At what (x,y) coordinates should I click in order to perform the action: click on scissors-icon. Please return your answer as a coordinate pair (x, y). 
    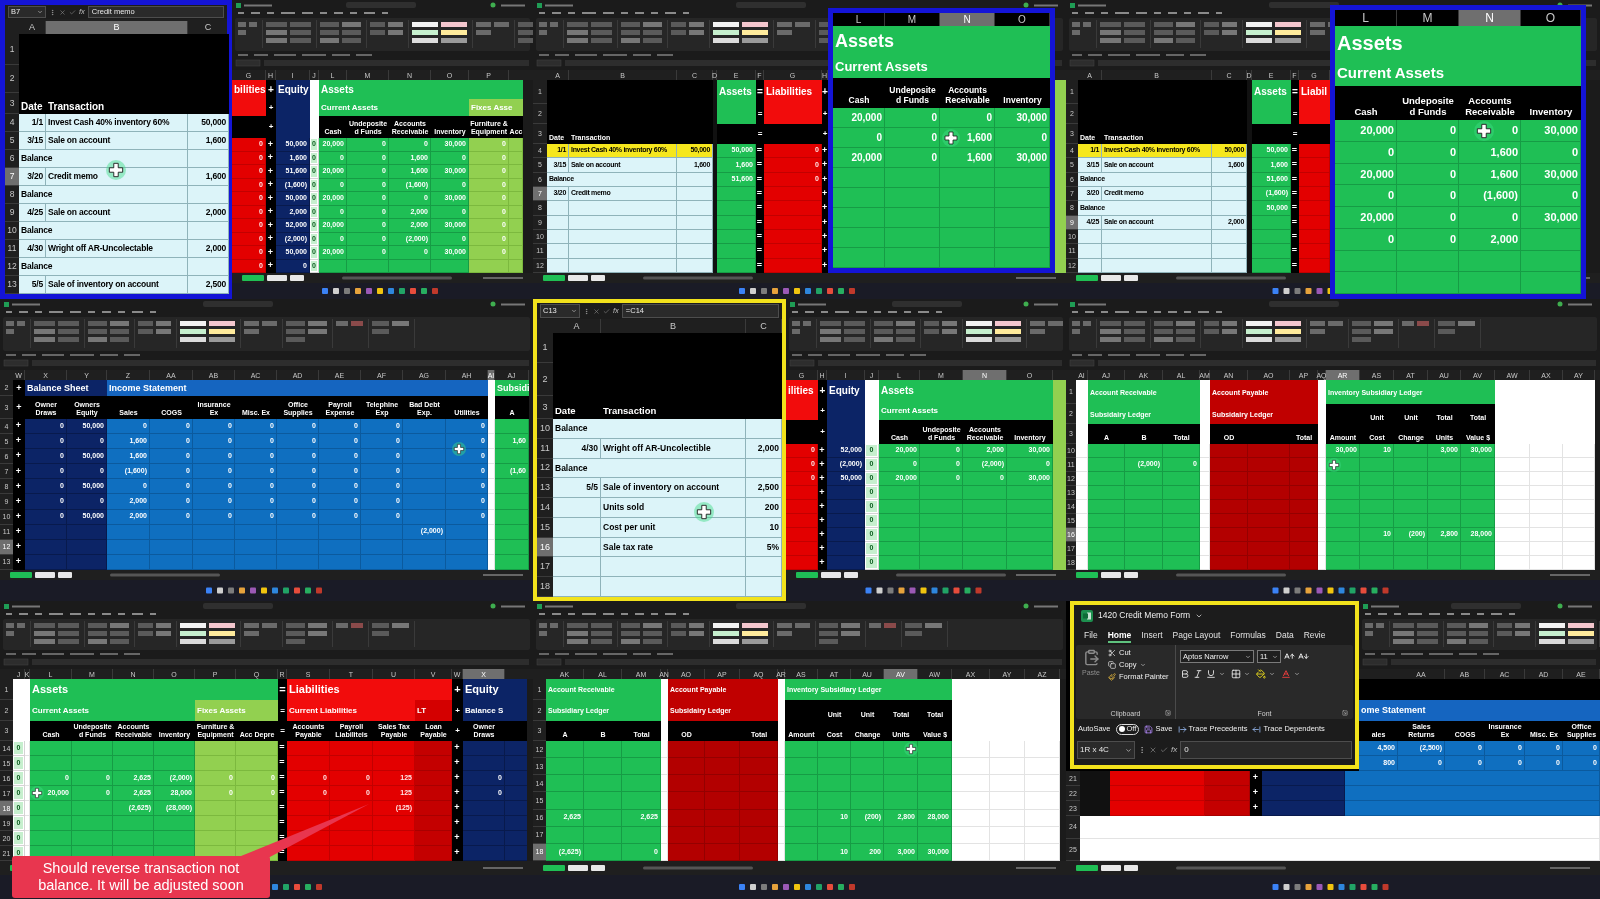
    Looking at the image, I should click on (1112, 653).